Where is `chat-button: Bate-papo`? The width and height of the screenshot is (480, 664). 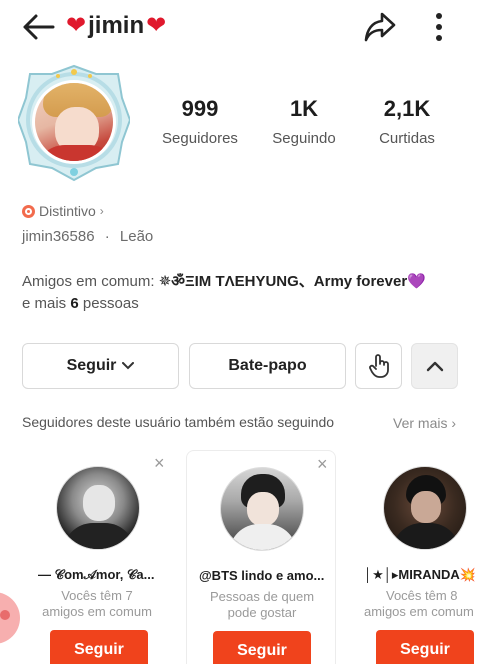 chat-button: Bate-papo is located at coordinates (267, 366).